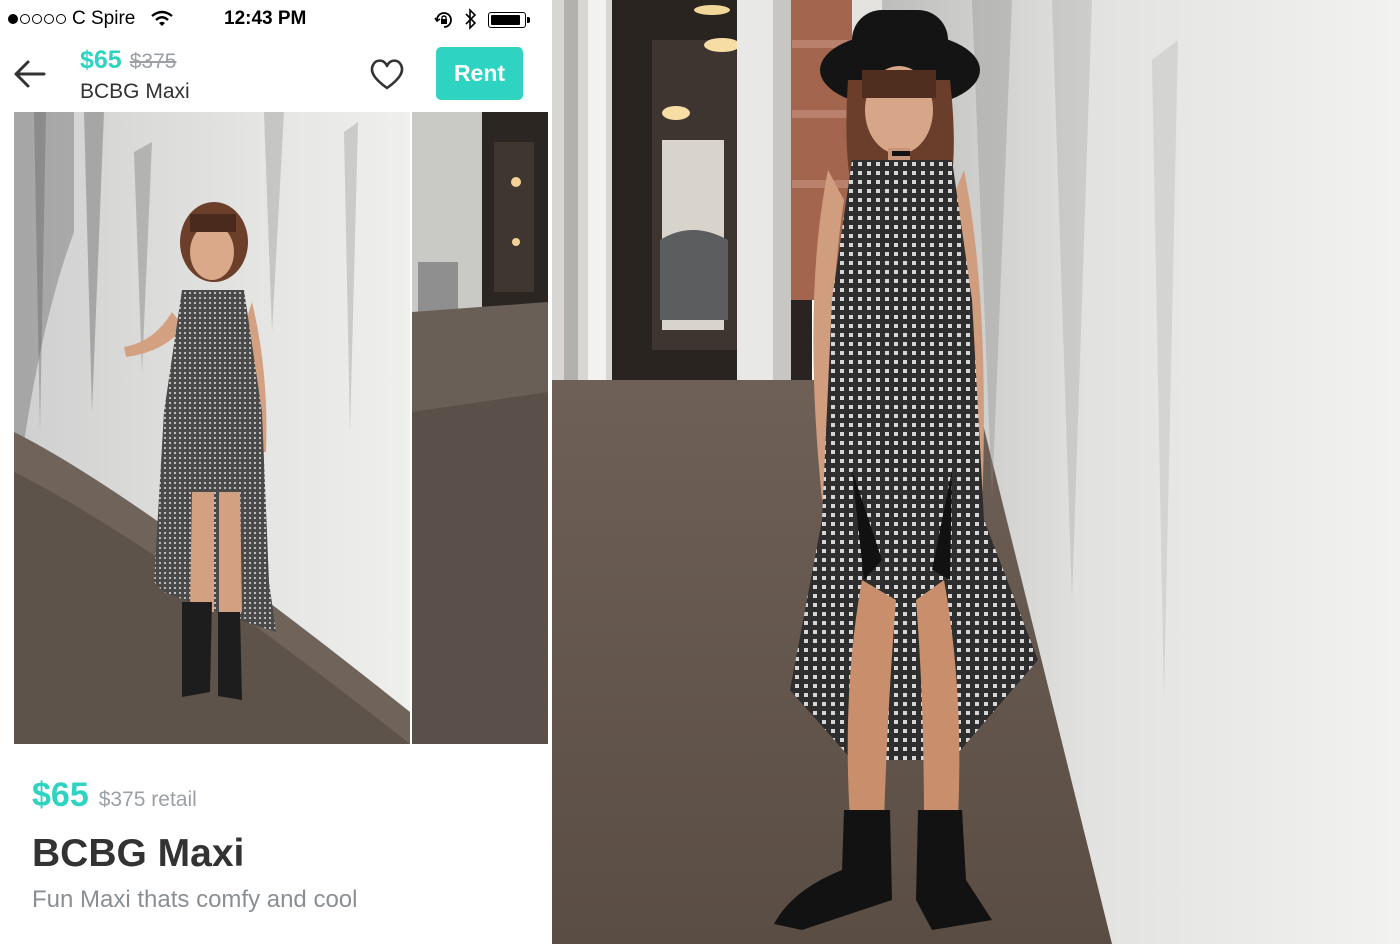 The width and height of the screenshot is (1400, 944). What do you see at coordinates (444, 23) in the screenshot?
I see `rotation-lock-icon` at bounding box center [444, 23].